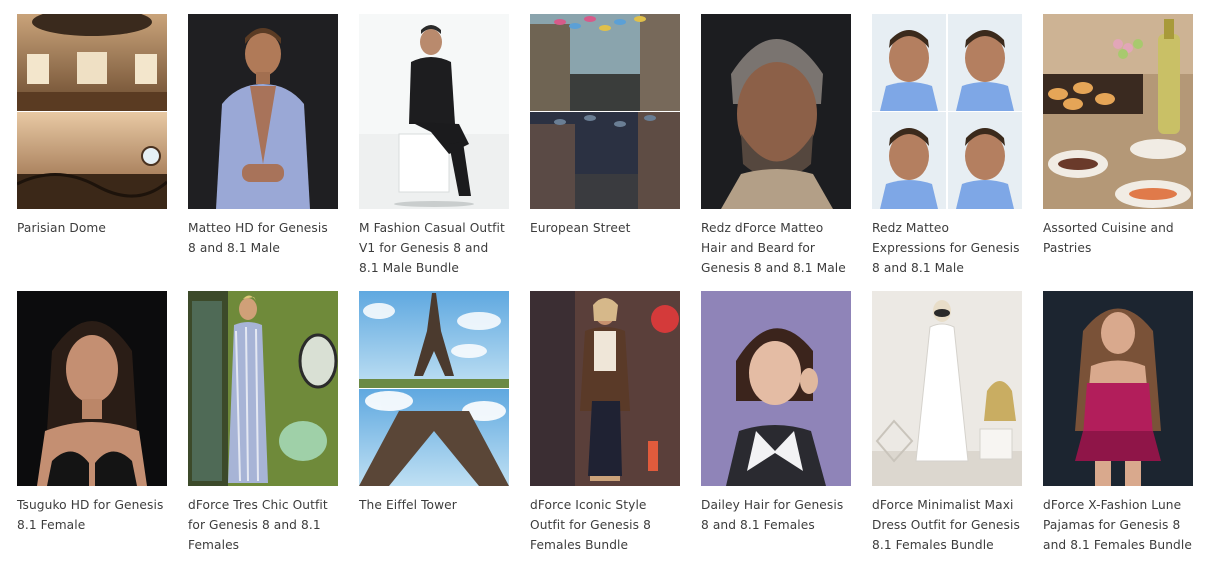 Image resolution: width=1209 pixels, height=568 pixels. I want to click on product-title: European Street, so click(605, 228).